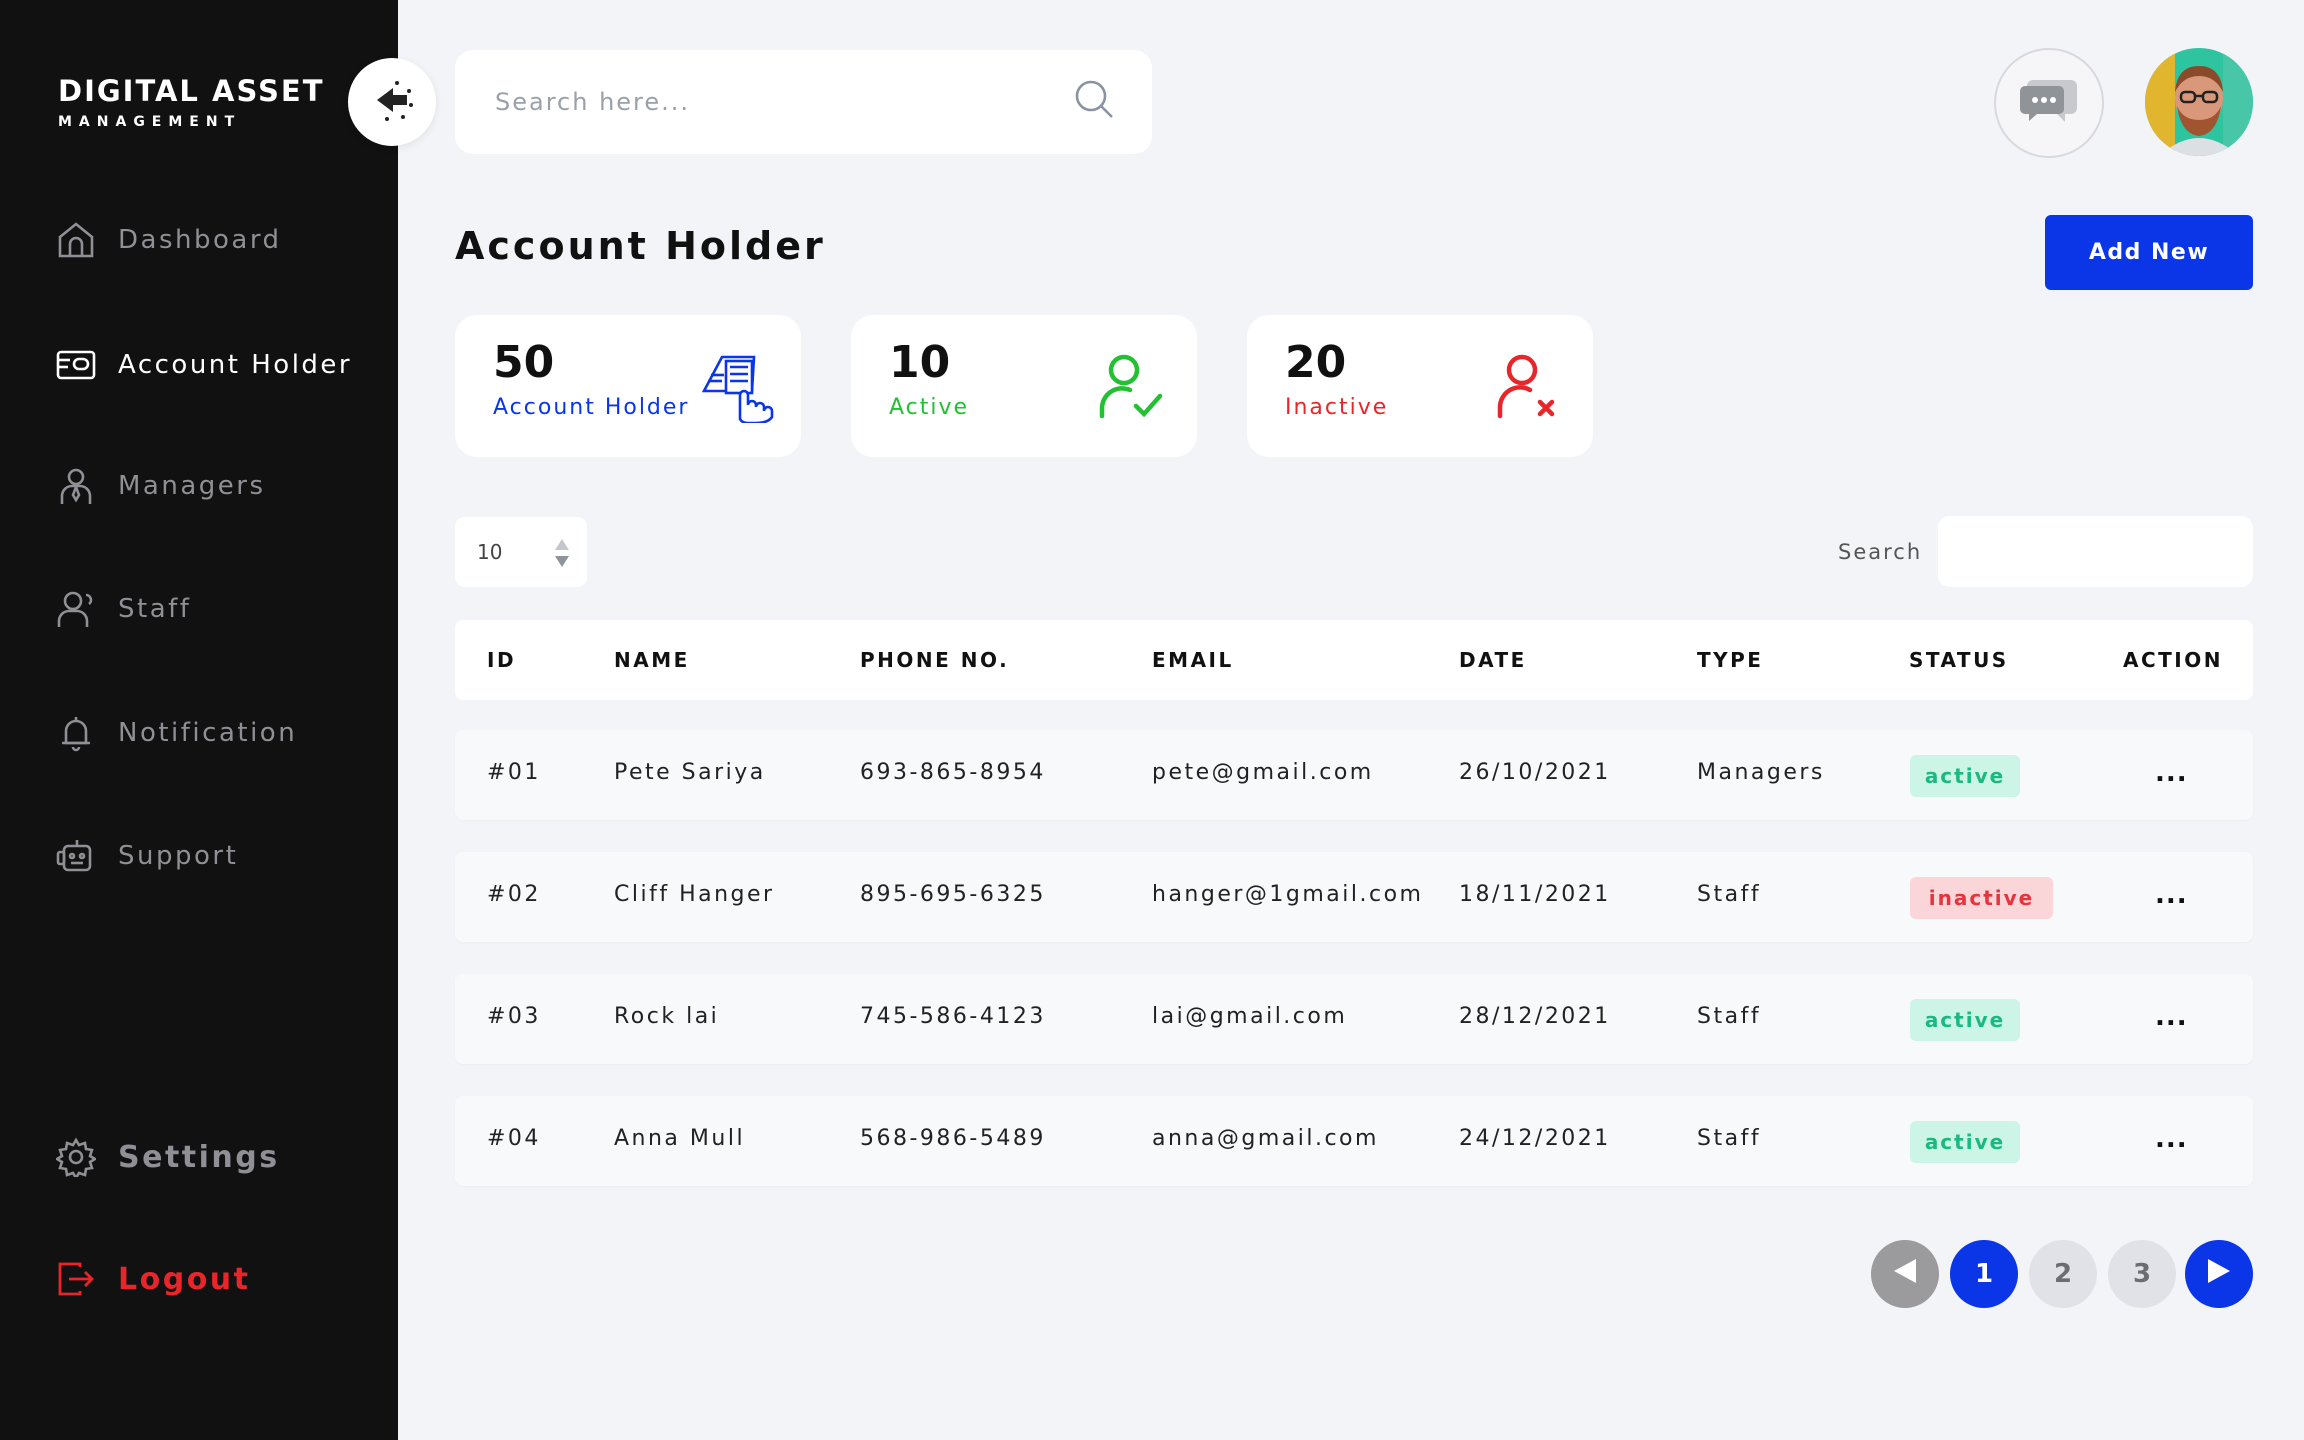 The image size is (2304, 1440). Describe the element at coordinates (920, 362) in the screenshot. I see `stat-value: 10` at that location.